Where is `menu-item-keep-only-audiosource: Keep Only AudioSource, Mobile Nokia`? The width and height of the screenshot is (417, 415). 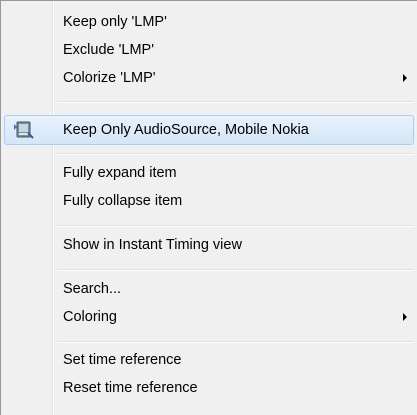
menu-item-keep-only-audiosource: Keep Only AudioSource, Mobile Nokia is located at coordinates (209, 130).